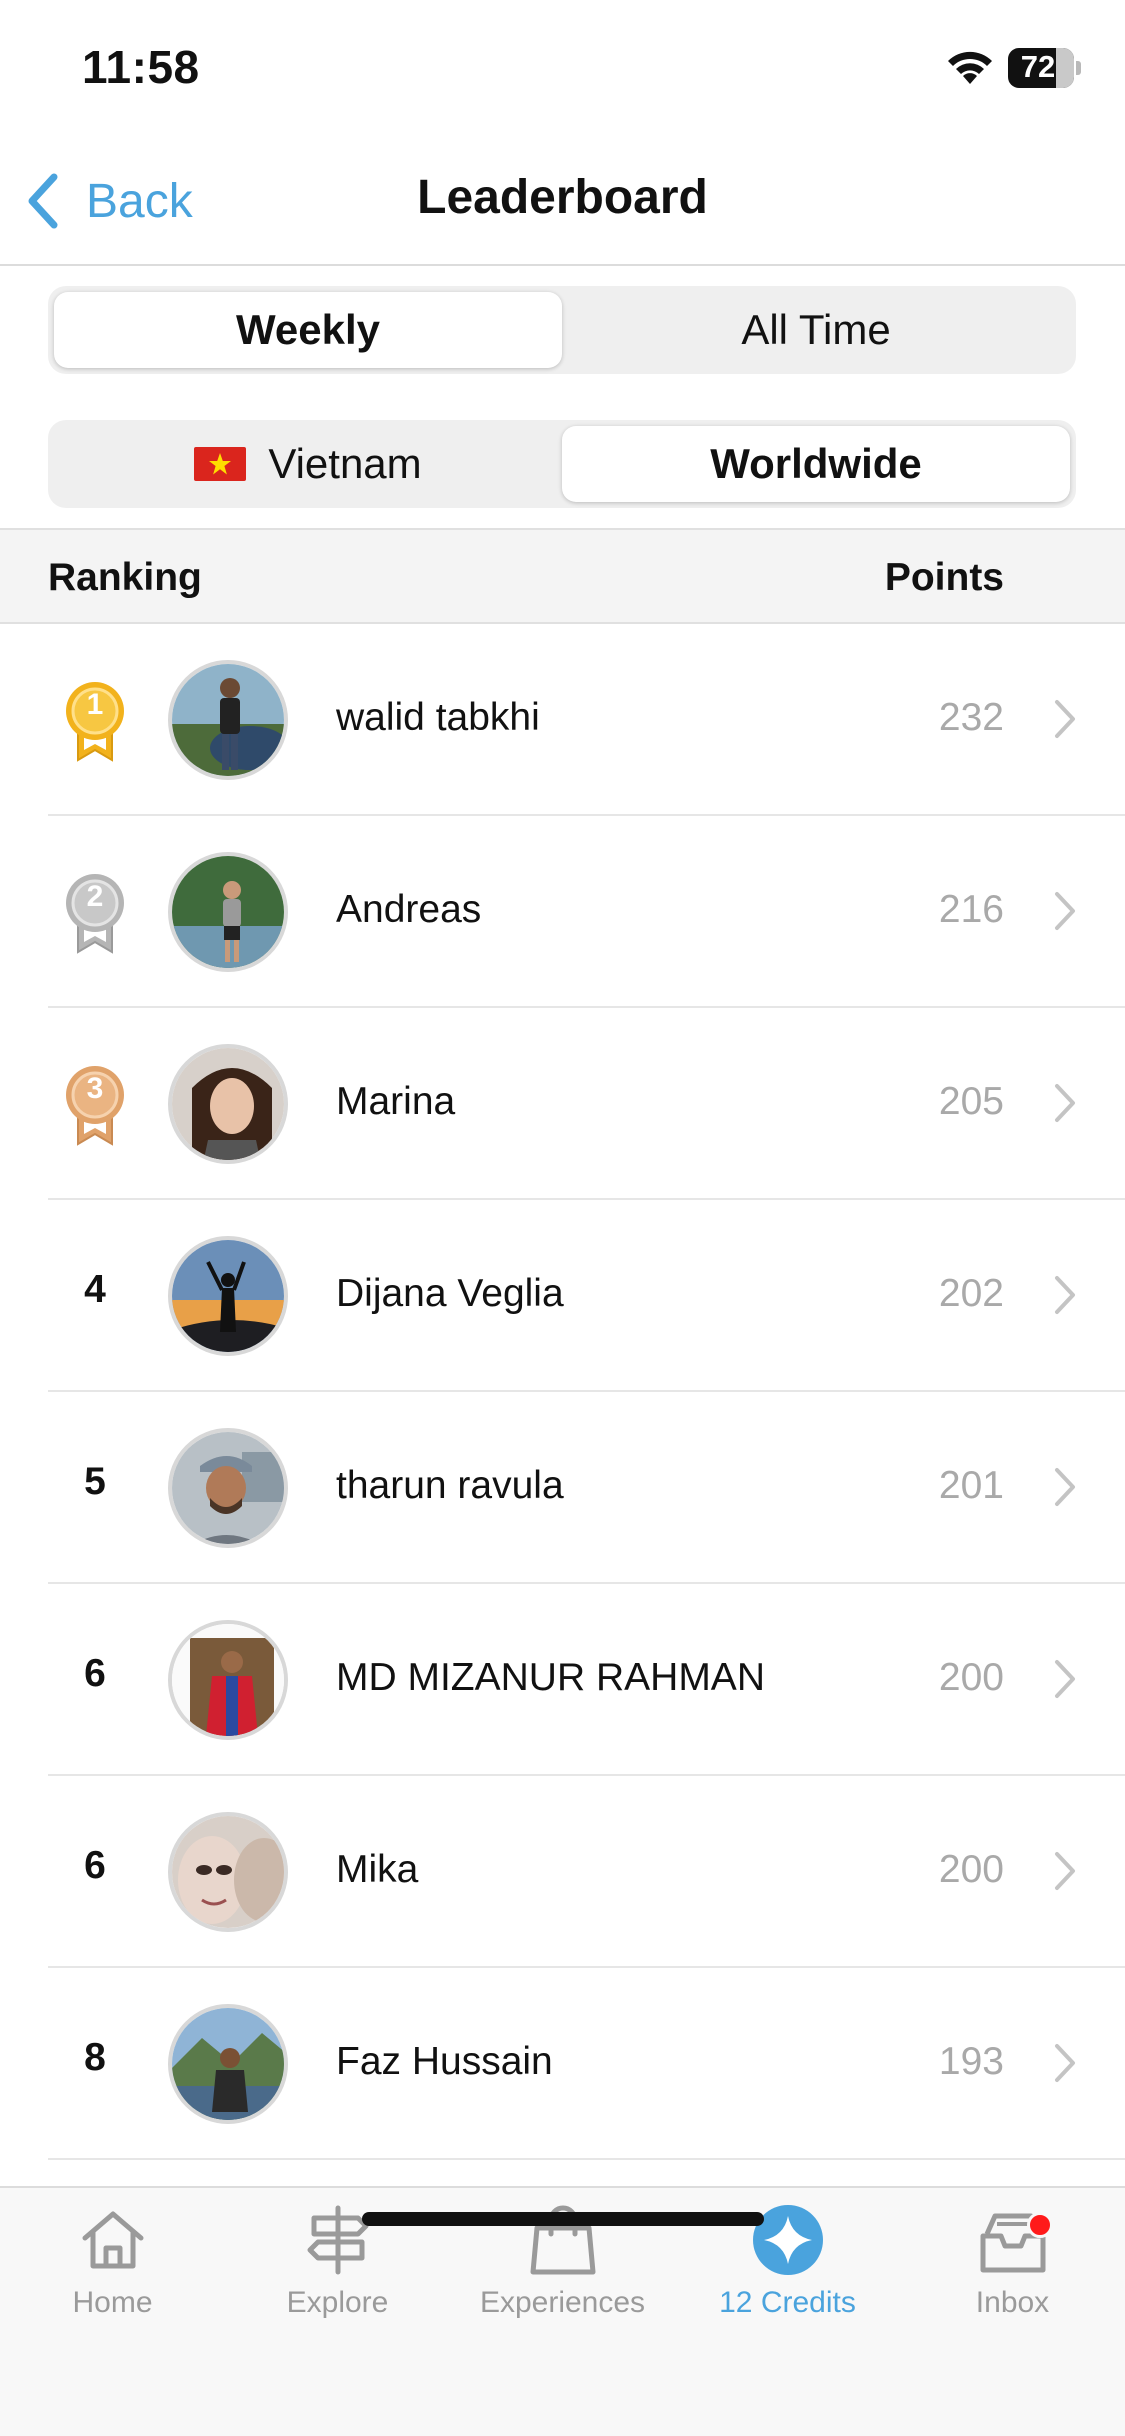 Image resolution: width=1125 pixels, height=2436 pixels. Describe the element at coordinates (816, 464) in the screenshot. I see `segment-worldwide: Worldwide` at that location.